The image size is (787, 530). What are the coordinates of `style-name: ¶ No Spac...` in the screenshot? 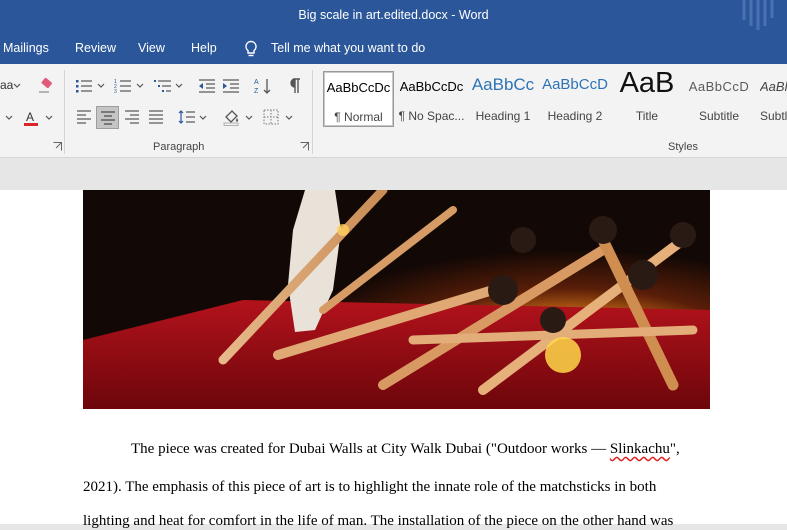 It's located at (431, 116).